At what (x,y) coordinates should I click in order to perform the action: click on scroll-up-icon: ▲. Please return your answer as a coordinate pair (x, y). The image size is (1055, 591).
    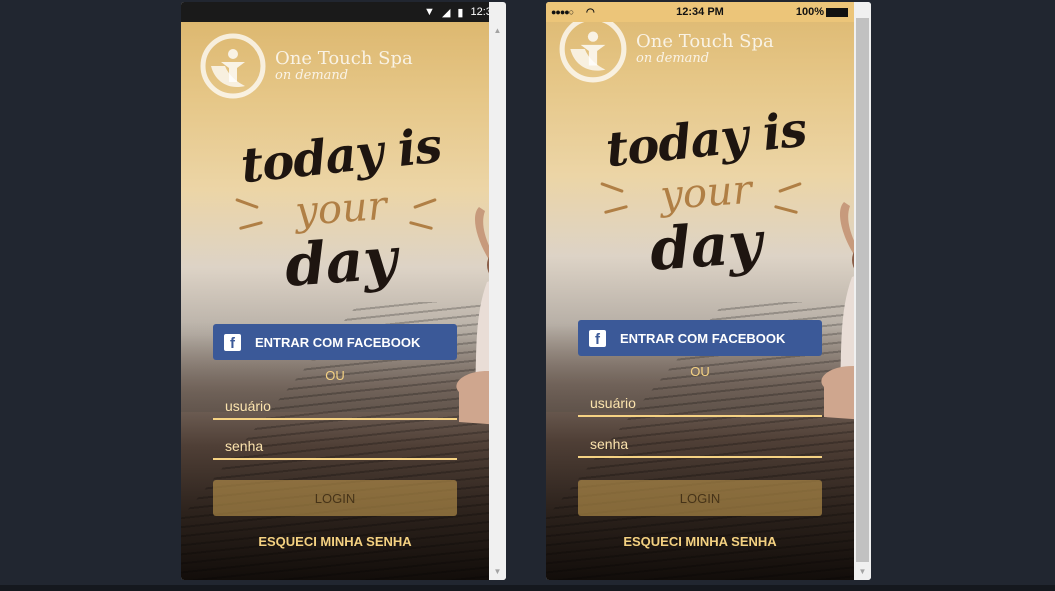
    Looking at the image, I should click on (497, 30).